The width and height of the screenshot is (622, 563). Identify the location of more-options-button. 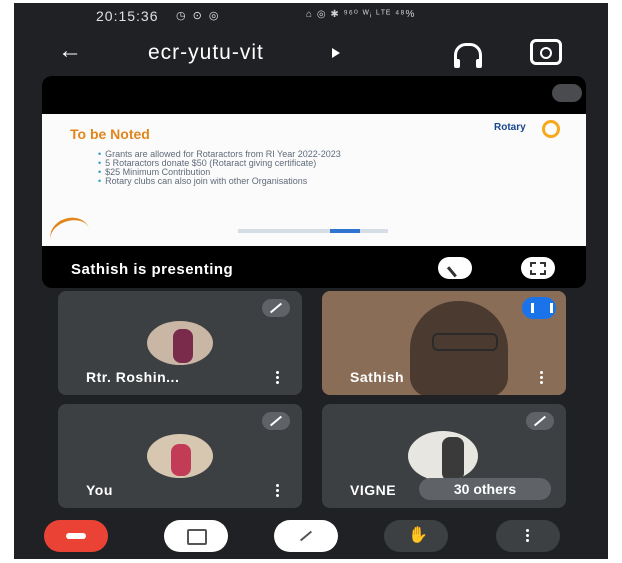
(528, 536).